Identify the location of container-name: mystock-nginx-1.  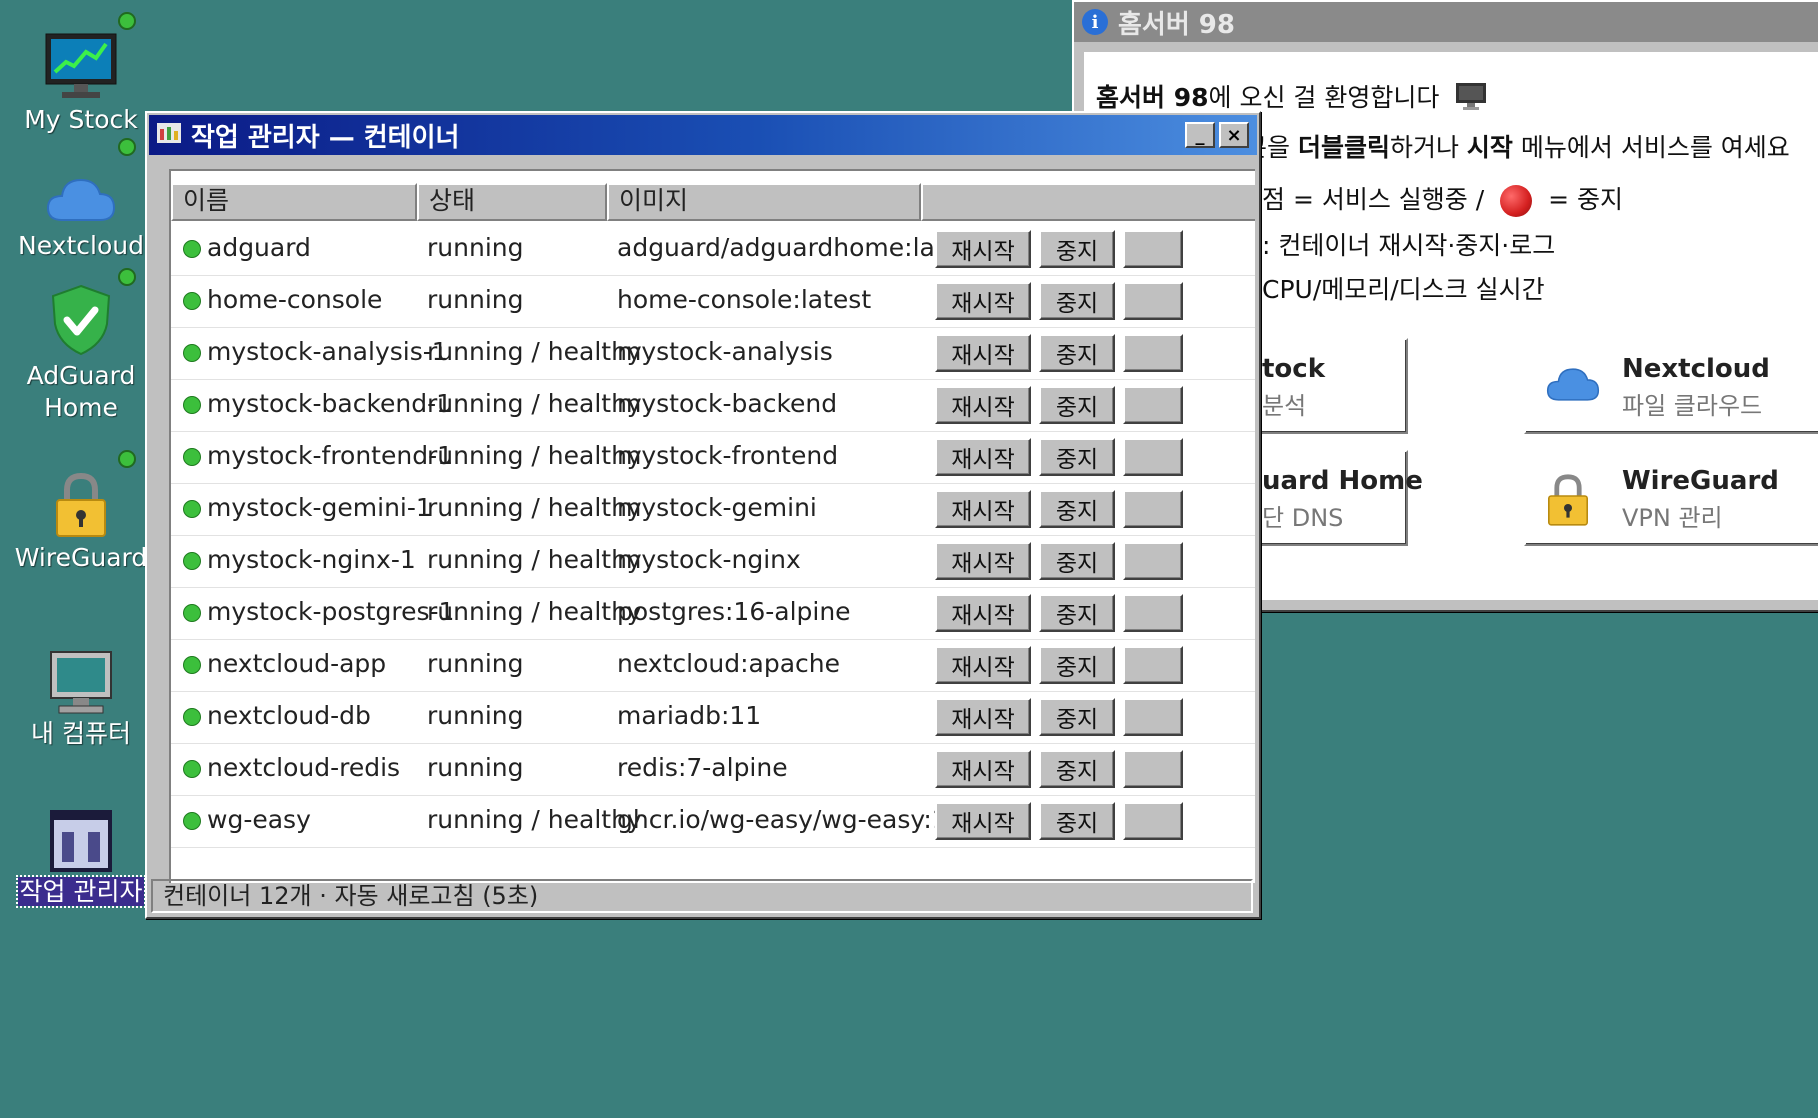
(311, 559).